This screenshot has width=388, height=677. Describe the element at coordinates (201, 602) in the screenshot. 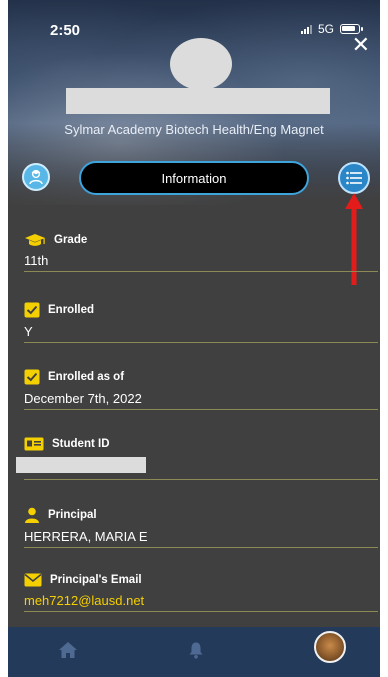

I see `field-value-principal-email: meh7212@lausd.net` at that location.